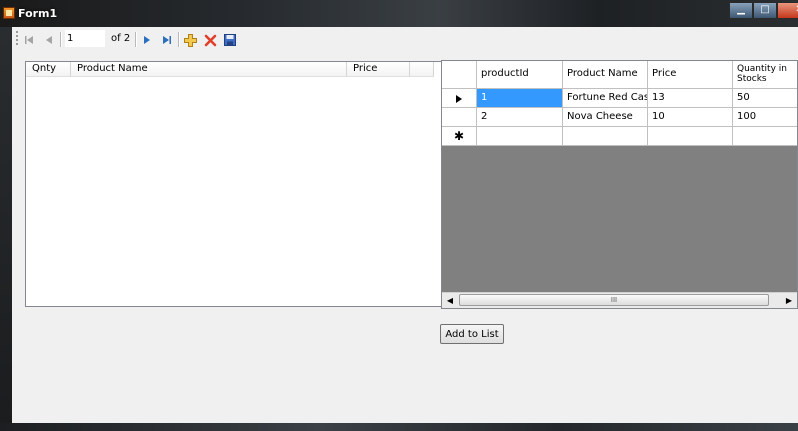  What do you see at coordinates (741, 10) in the screenshot?
I see `minimize-button: ▁` at bounding box center [741, 10].